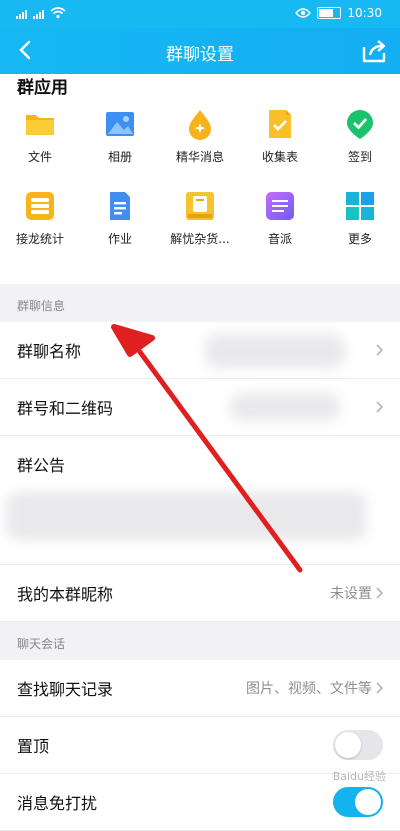  I want to click on share-icon, so click(374, 51).